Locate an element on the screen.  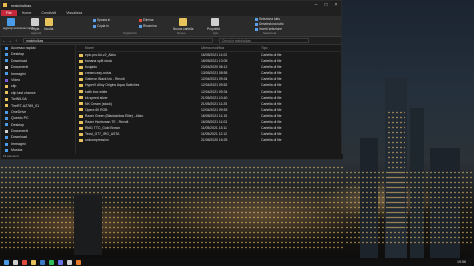
desktop-icon is located at coordinates (6, 55).